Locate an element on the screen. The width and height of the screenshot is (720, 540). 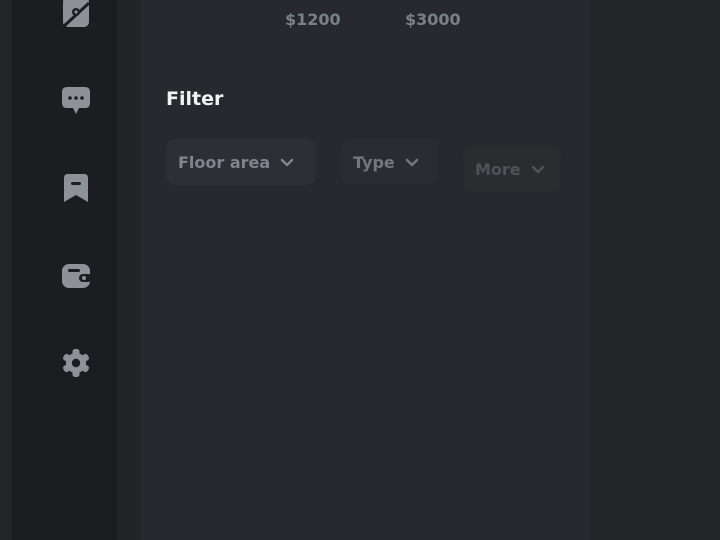
more-dropdown: More is located at coordinates (512, 169).